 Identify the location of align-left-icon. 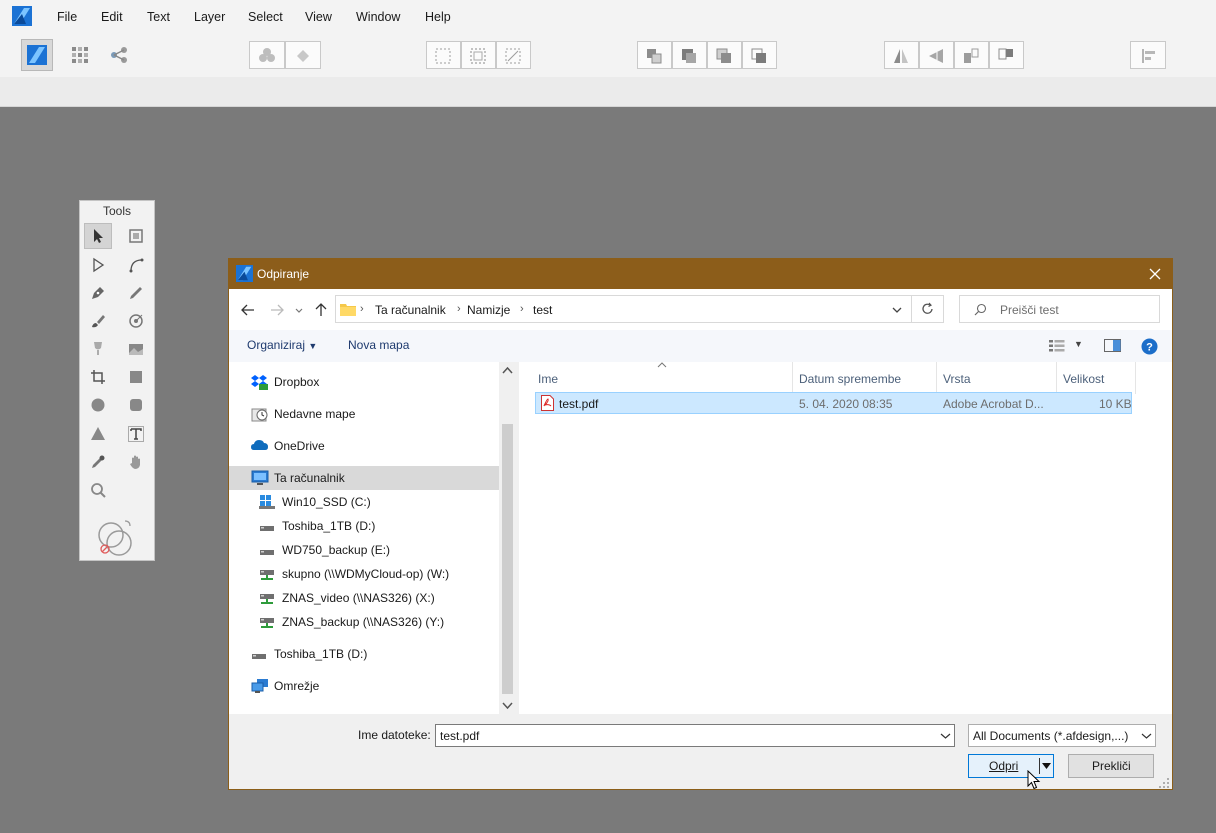
(1148, 56).